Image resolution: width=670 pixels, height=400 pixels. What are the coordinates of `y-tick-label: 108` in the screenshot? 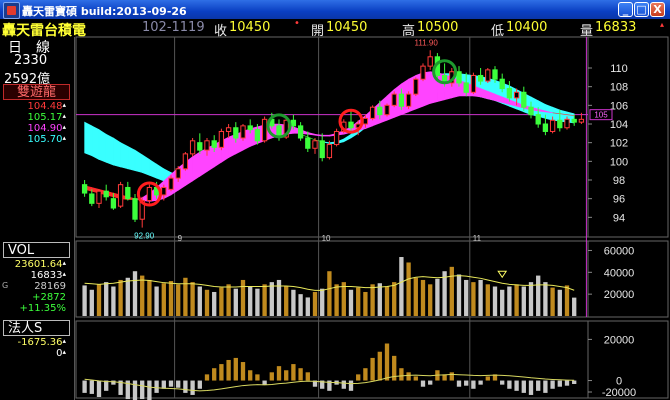 It's located at (619, 88).